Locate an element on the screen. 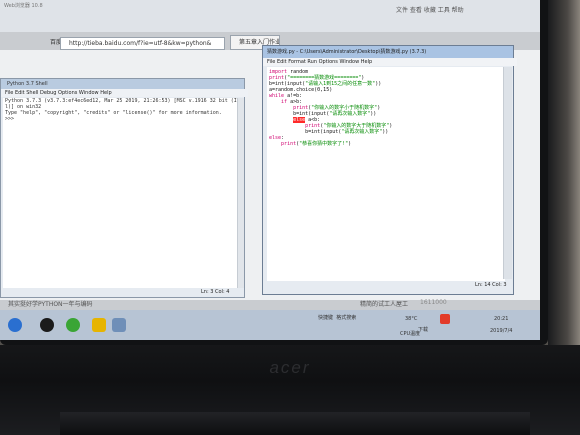  clock-time: 20:21 is located at coordinates (501, 319).